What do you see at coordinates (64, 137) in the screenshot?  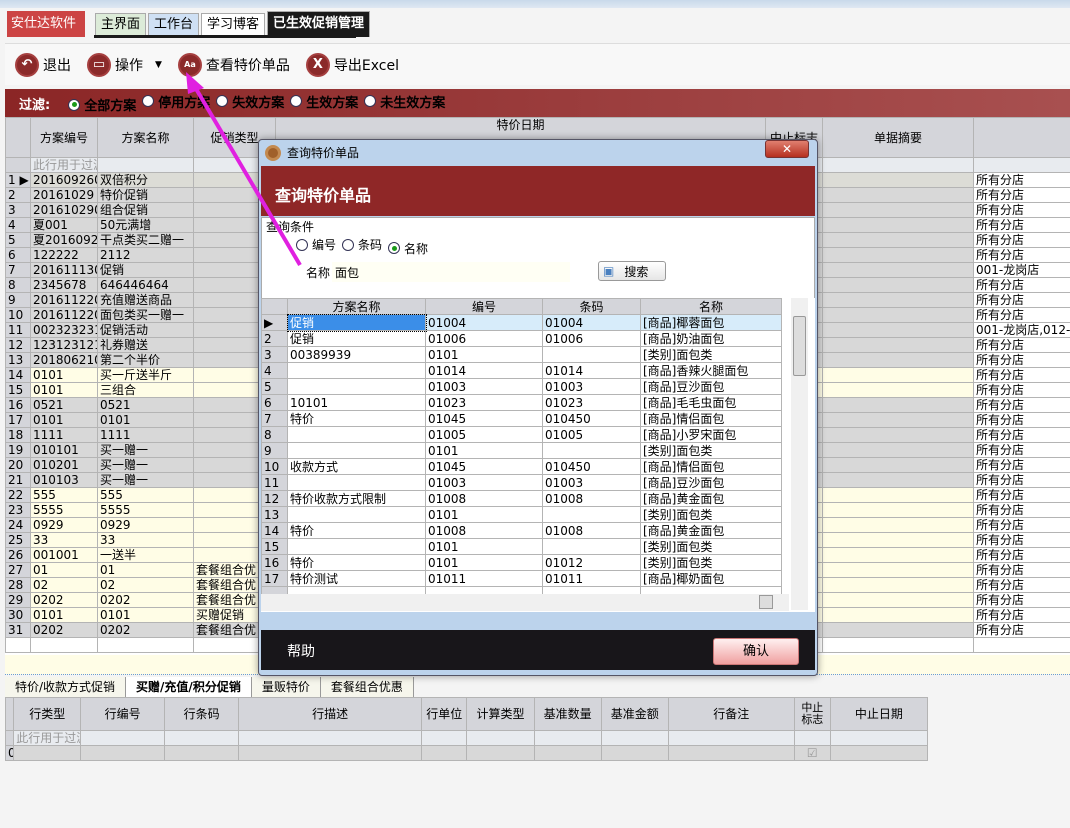 I see `col-plan-code: 方案编号` at bounding box center [64, 137].